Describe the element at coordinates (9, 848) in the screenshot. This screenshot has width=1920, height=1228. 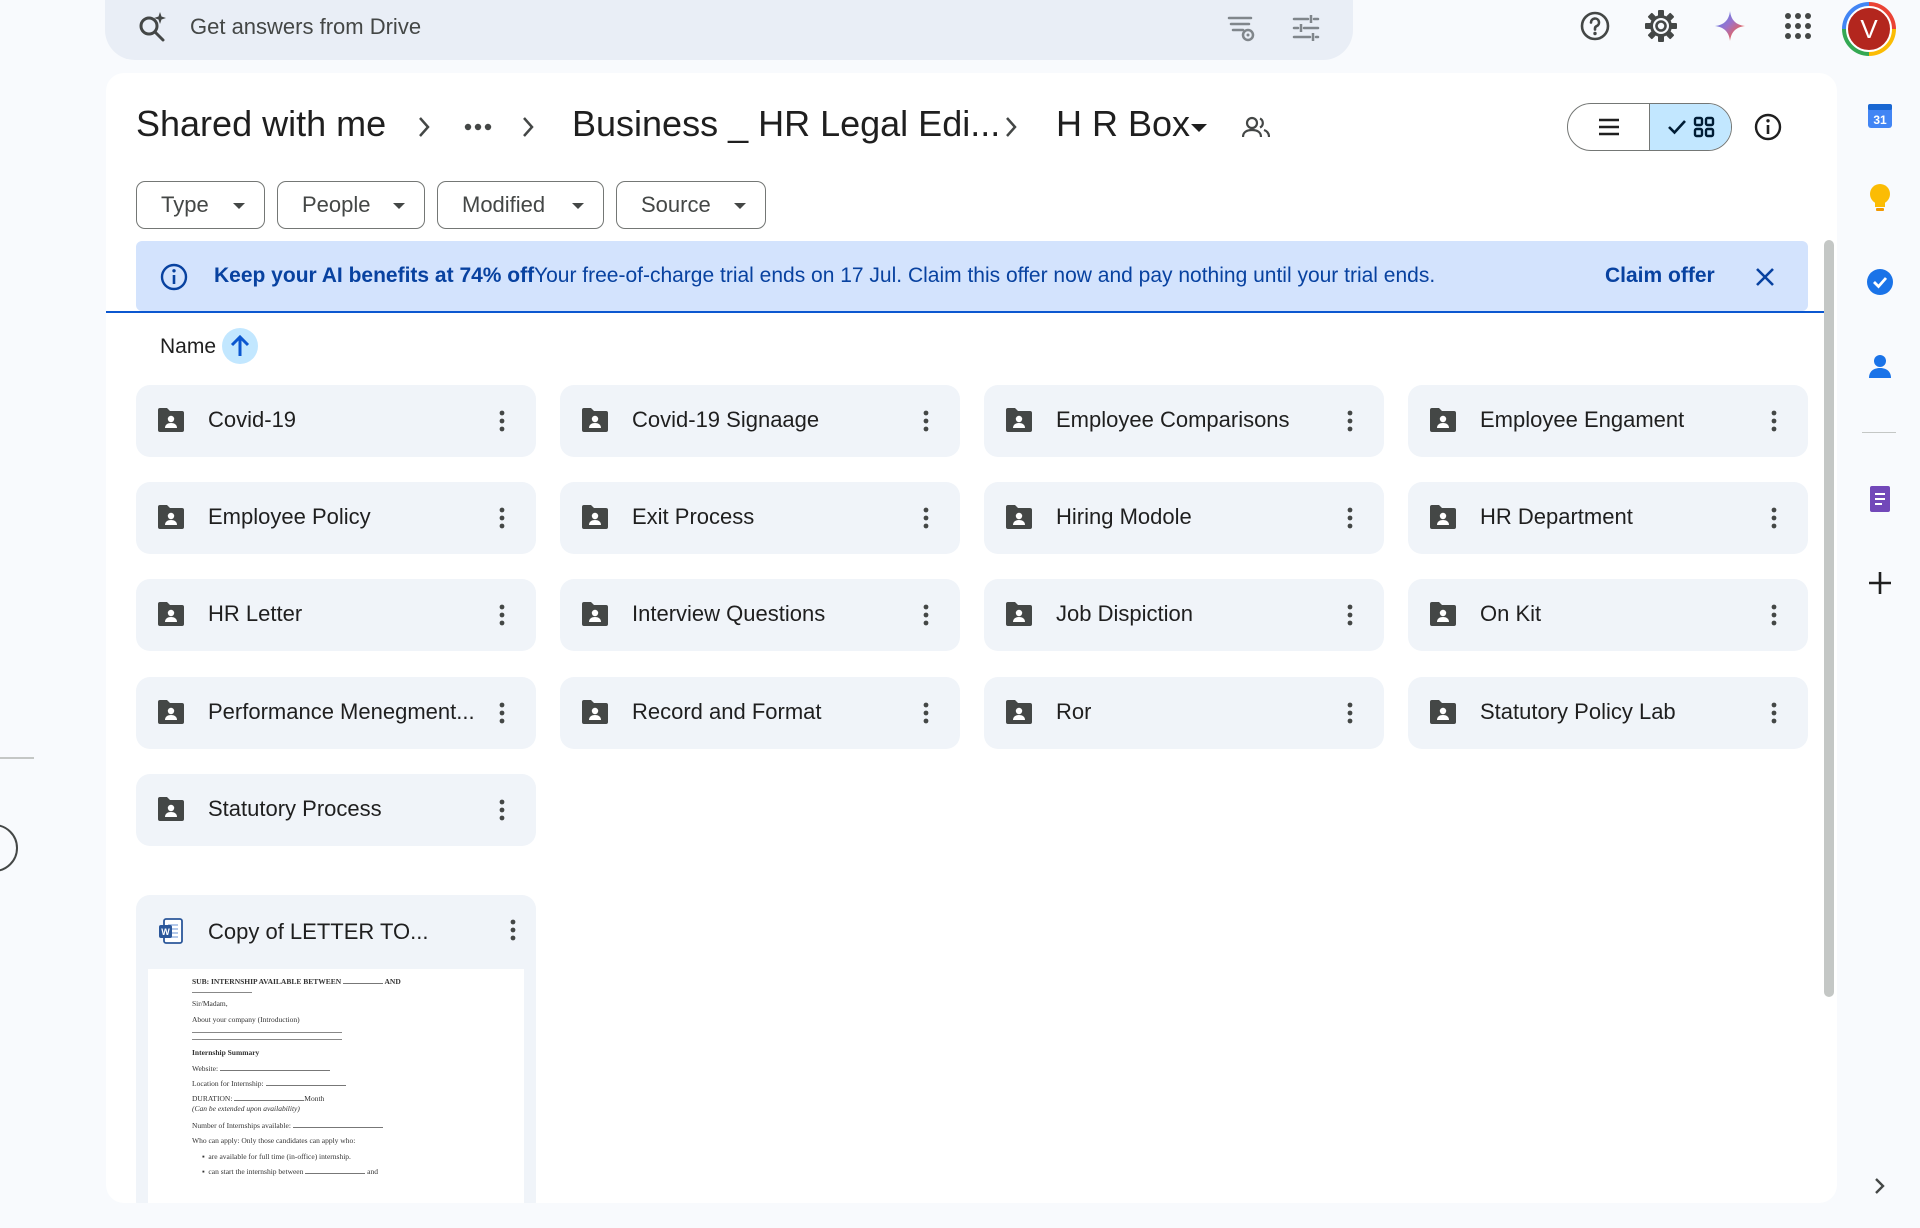
I see `left-edge-handle` at that location.